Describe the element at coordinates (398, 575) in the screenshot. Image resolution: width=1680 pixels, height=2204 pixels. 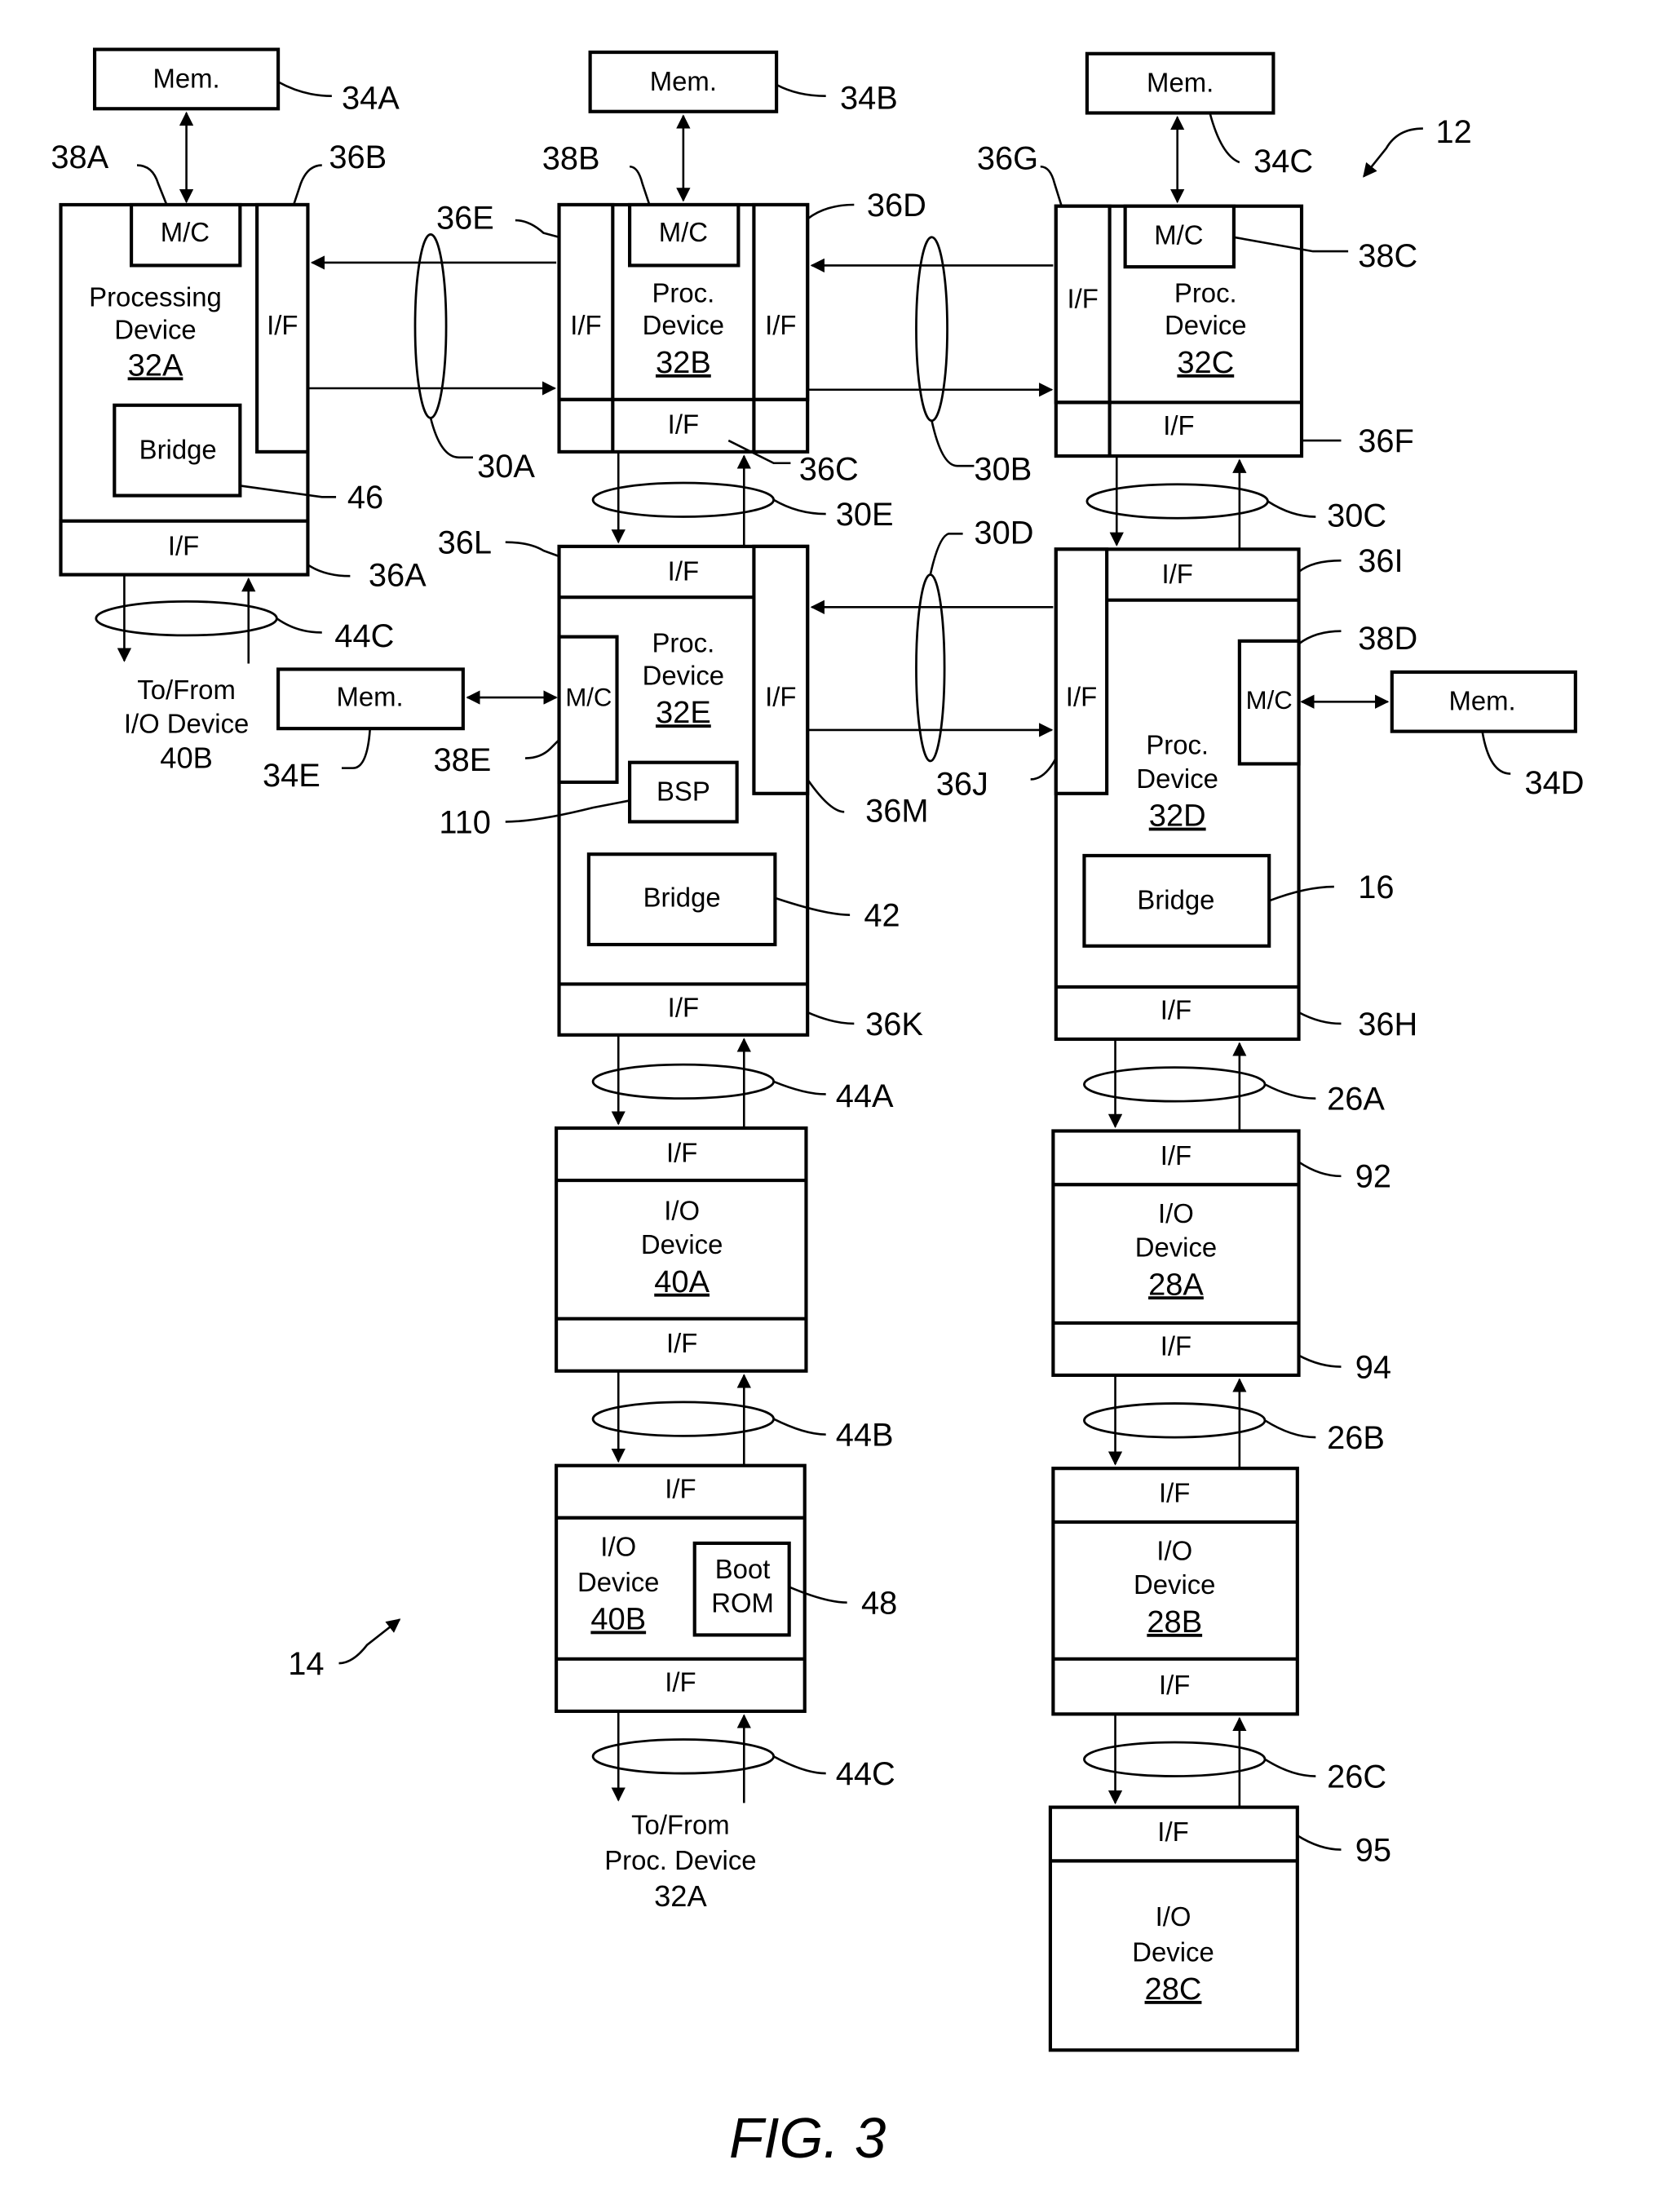
I see `ref-36a: 36A` at that location.